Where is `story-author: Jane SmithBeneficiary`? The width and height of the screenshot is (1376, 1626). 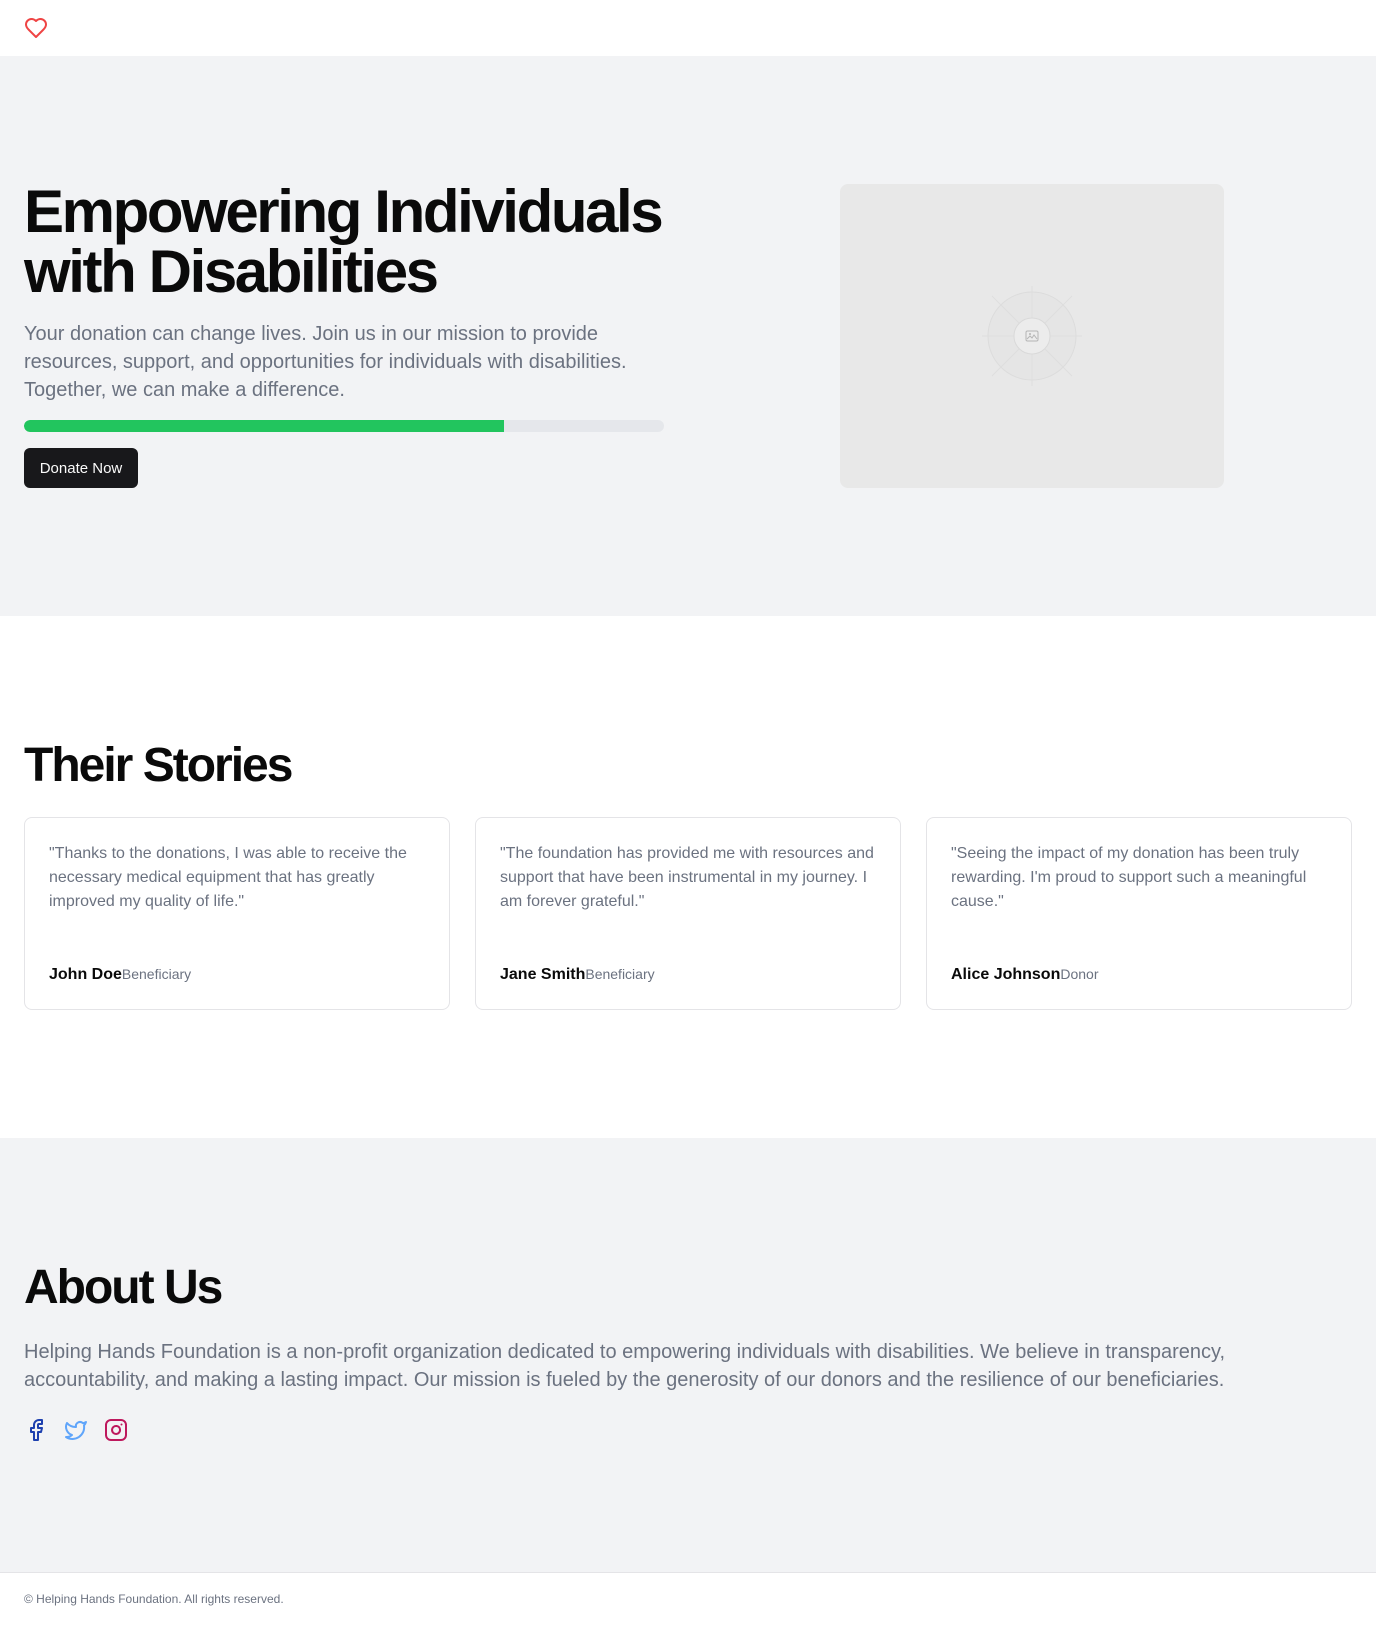 story-author: Jane SmithBeneficiary is located at coordinates (577, 974).